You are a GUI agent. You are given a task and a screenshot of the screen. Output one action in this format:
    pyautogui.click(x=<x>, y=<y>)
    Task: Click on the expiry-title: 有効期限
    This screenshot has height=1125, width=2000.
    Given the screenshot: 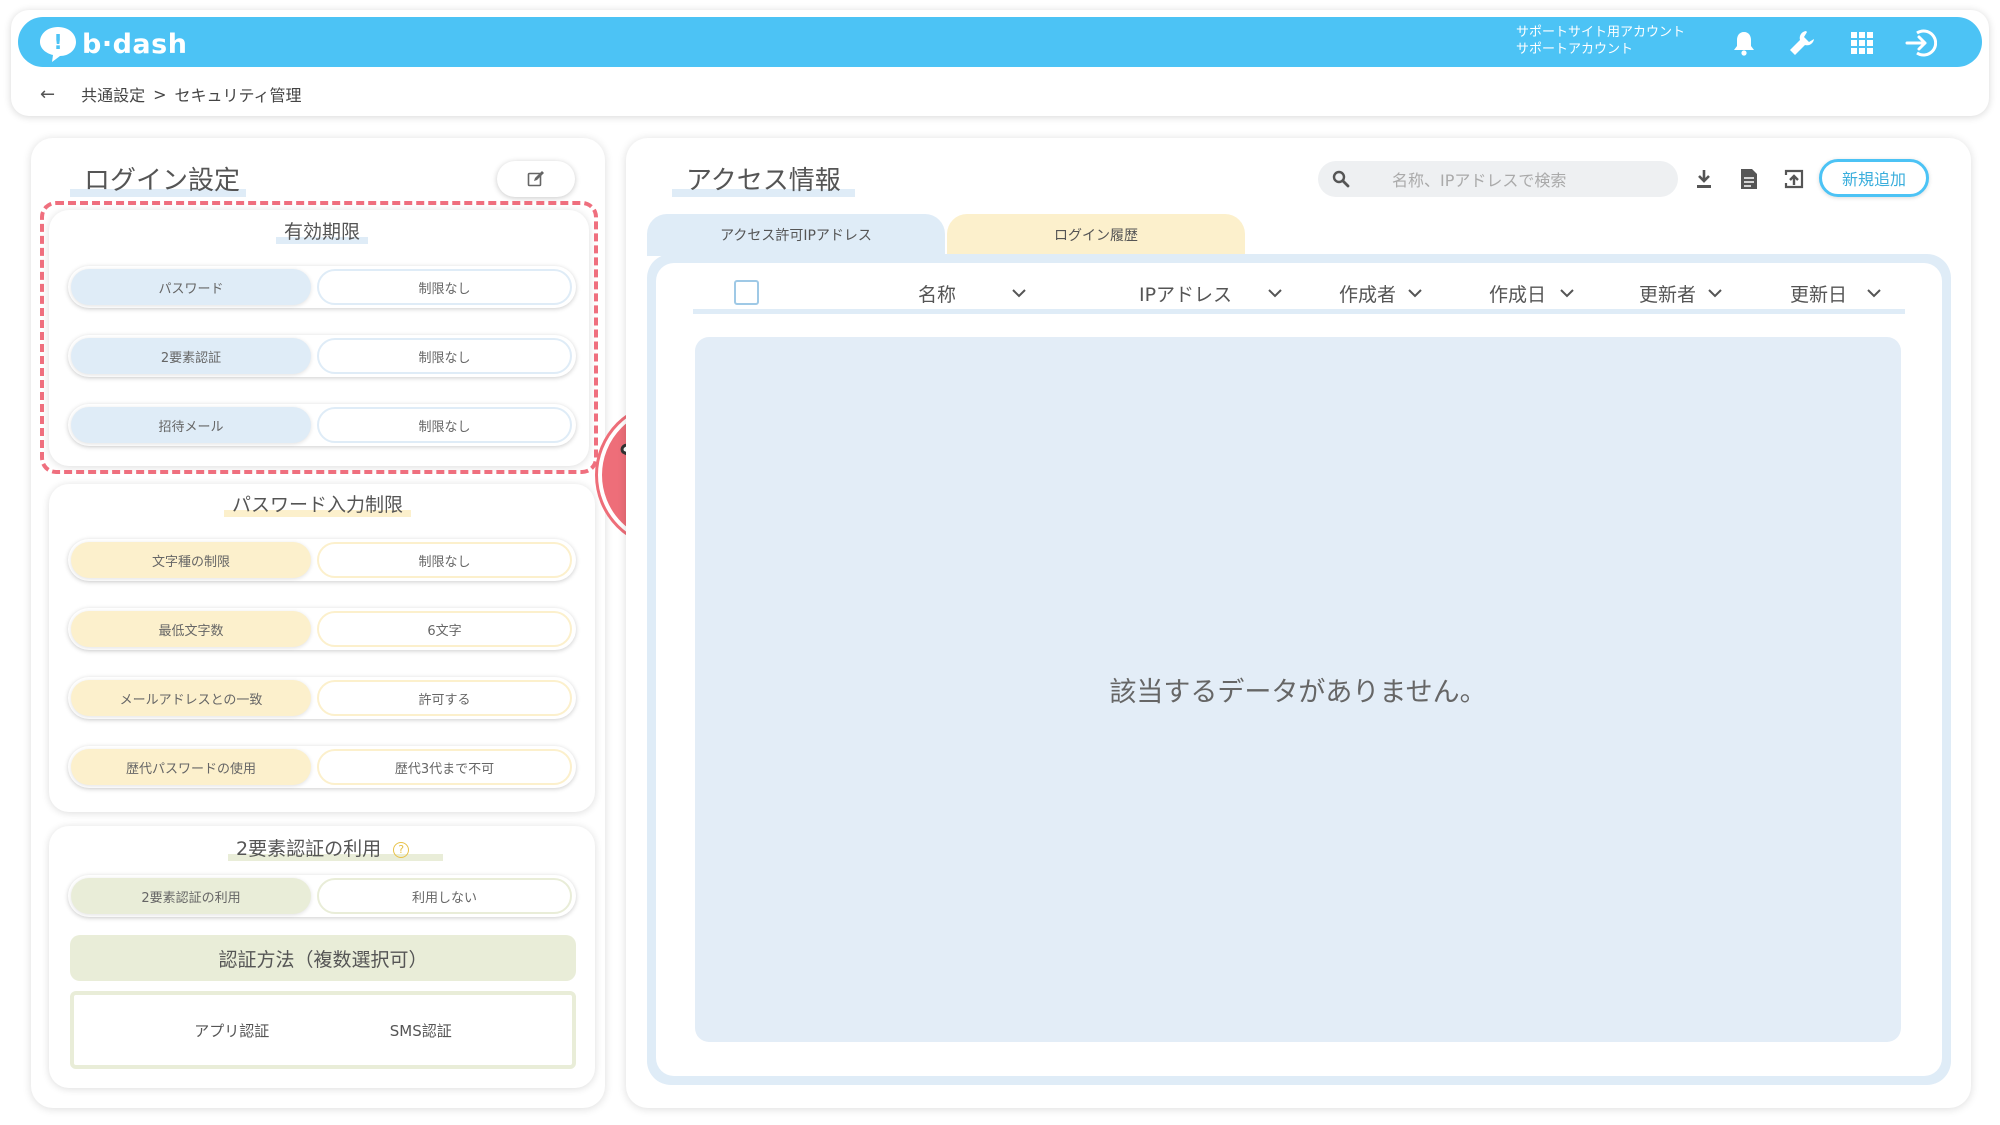 What is the action you would take?
    pyautogui.click(x=322, y=230)
    